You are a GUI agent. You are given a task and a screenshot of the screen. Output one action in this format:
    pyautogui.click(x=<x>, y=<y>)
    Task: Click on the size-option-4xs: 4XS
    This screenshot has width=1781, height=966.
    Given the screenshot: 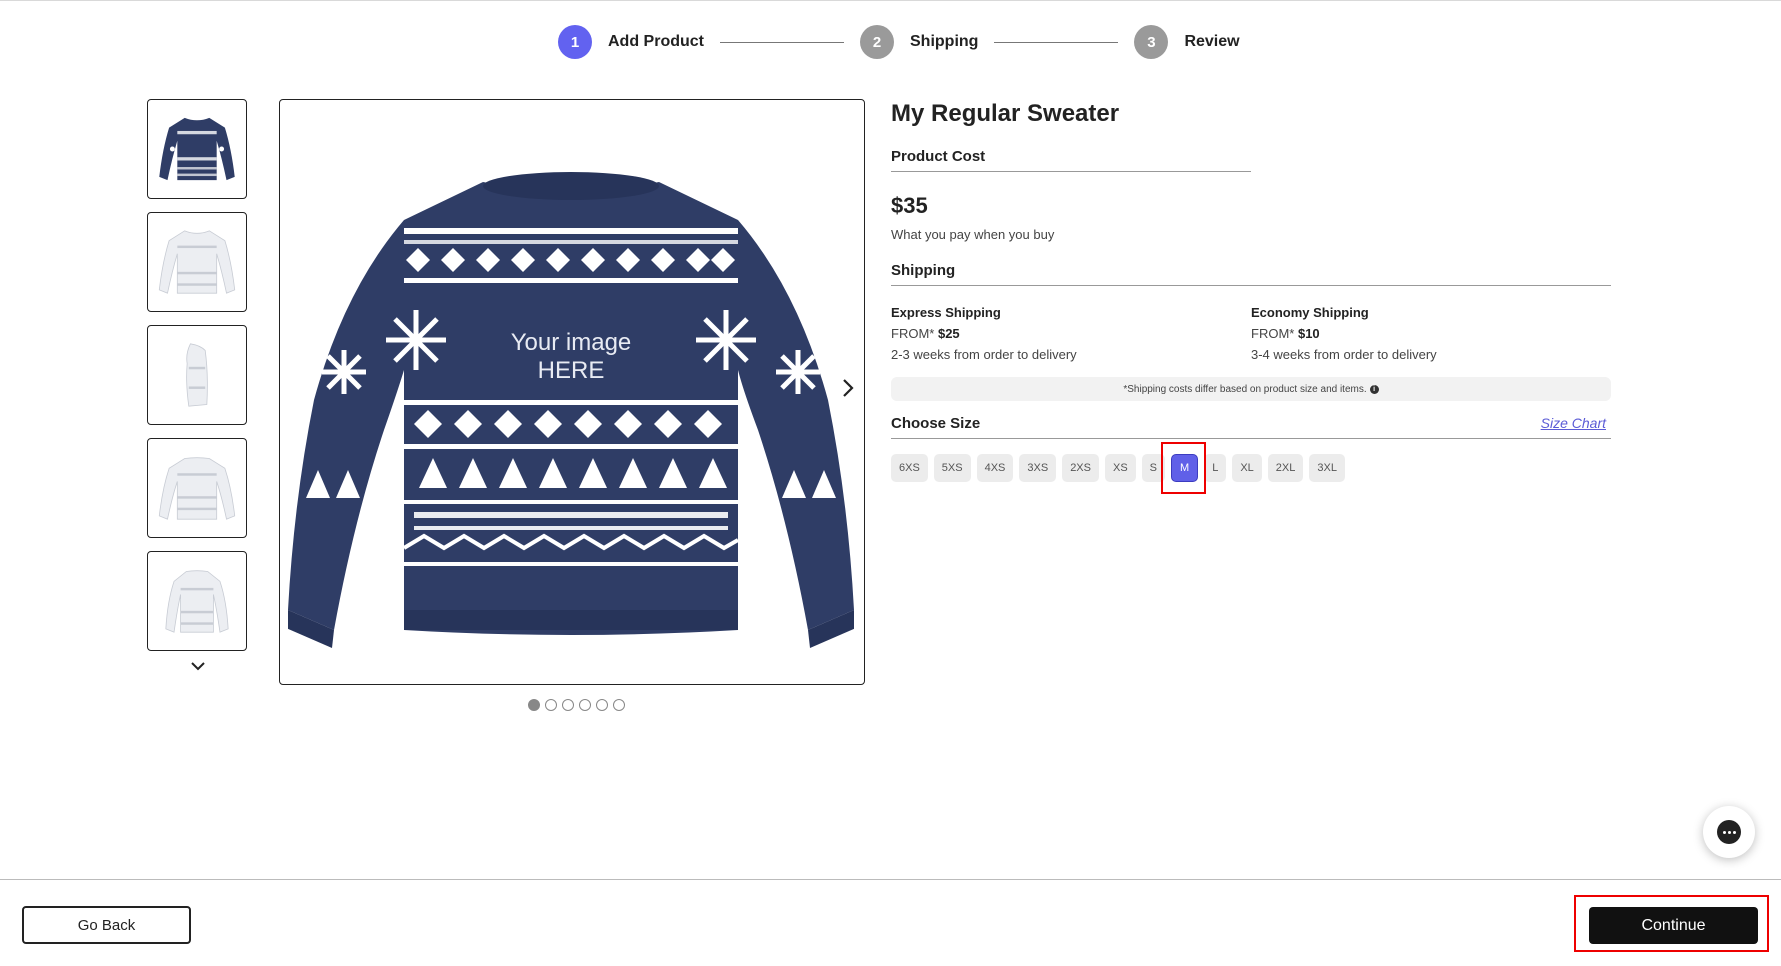 What is the action you would take?
    pyautogui.click(x=995, y=468)
    